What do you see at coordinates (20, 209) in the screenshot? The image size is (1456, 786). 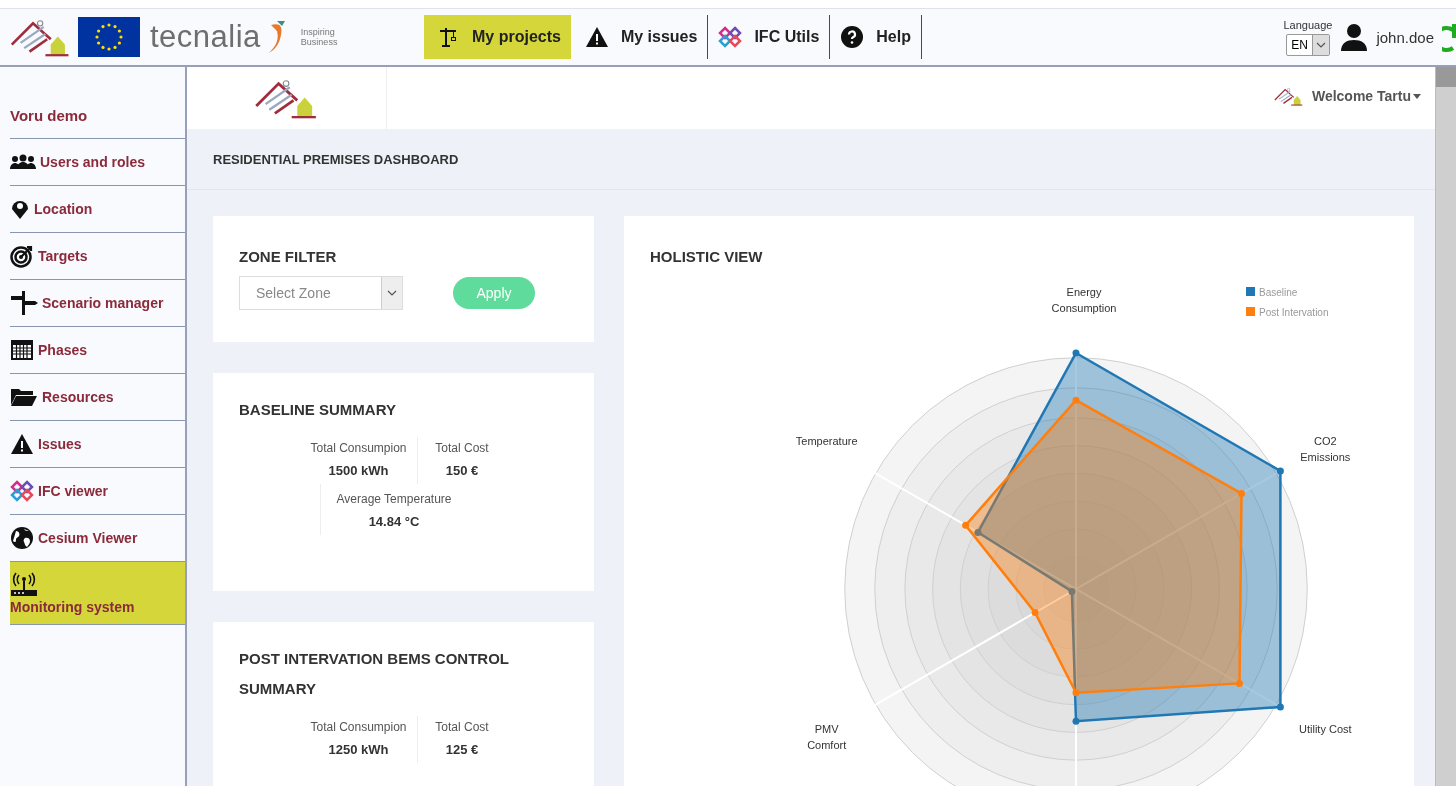 I see `location-pin-icon` at bounding box center [20, 209].